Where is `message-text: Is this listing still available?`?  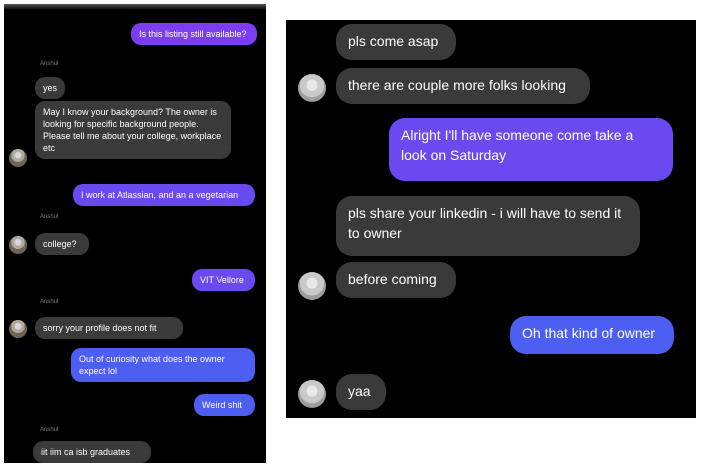
message-text: Is this listing still available? is located at coordinates (193, 34).